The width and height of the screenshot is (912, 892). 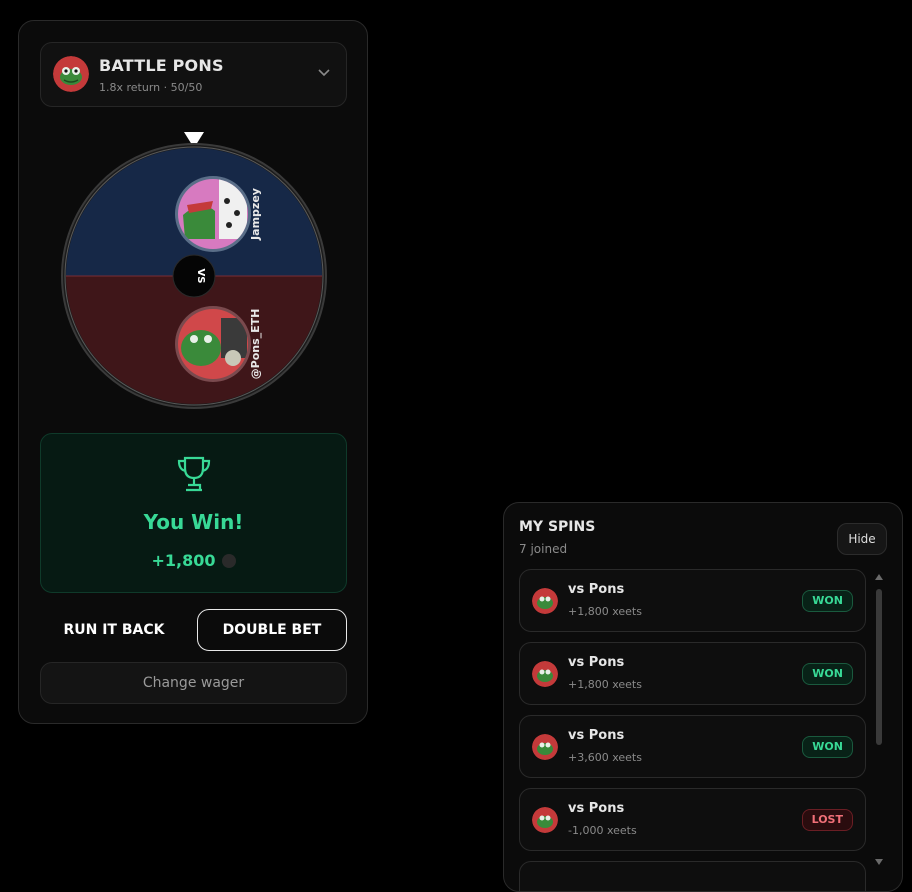 I want to click on result-title: You Win!, so click(x=193, y=522).